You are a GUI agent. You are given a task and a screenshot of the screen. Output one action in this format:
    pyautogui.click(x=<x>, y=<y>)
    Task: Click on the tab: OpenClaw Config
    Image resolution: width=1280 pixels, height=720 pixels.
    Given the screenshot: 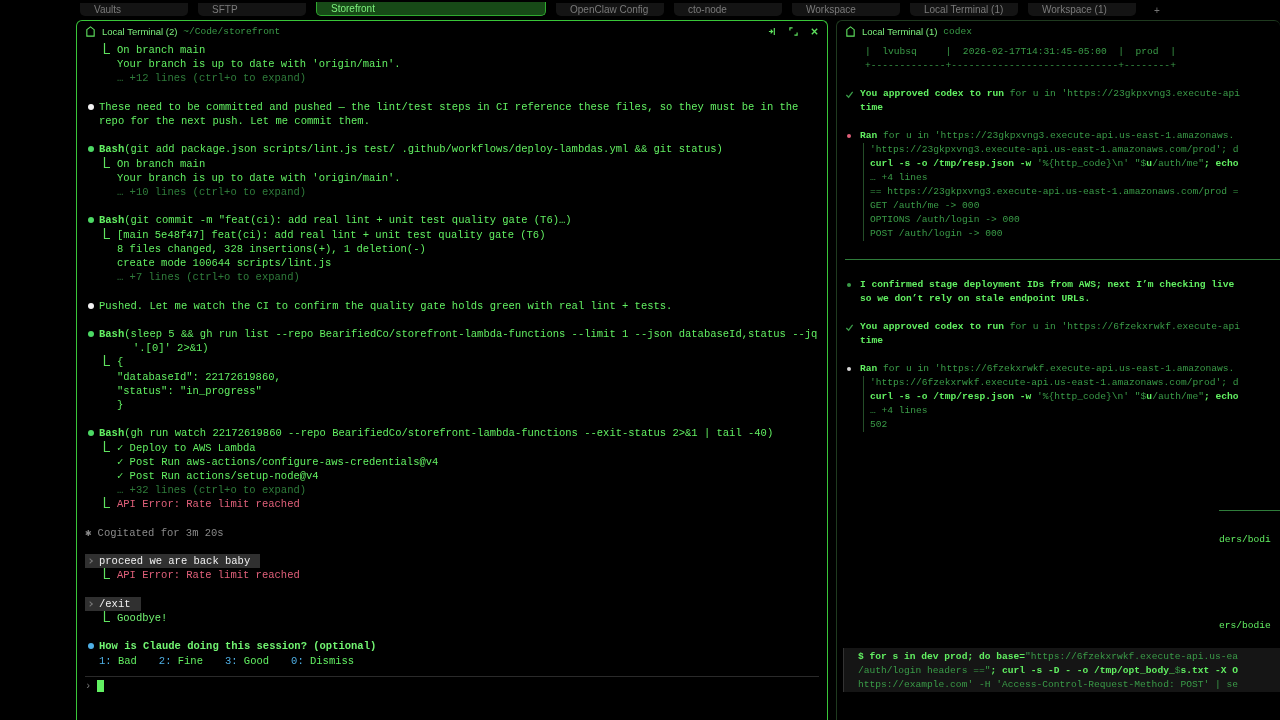 What is the action you would take?
    pyautogui.click(x=610, y=9)
    